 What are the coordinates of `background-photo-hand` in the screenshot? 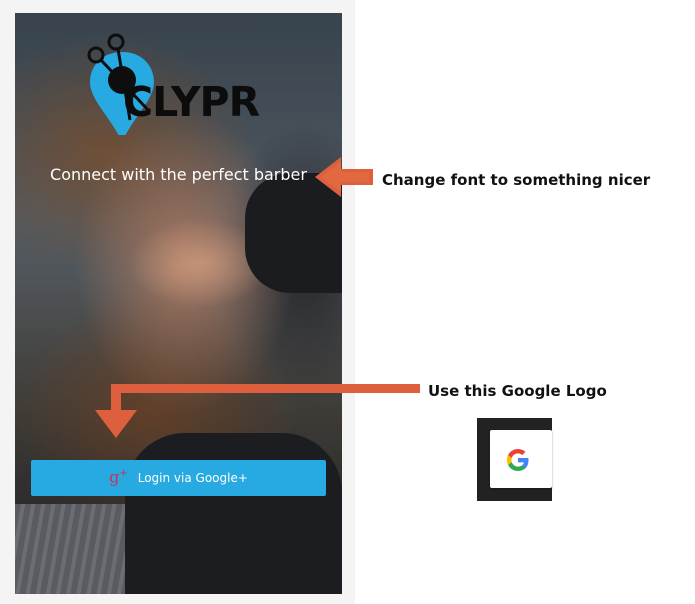 It's located at (233, 513).